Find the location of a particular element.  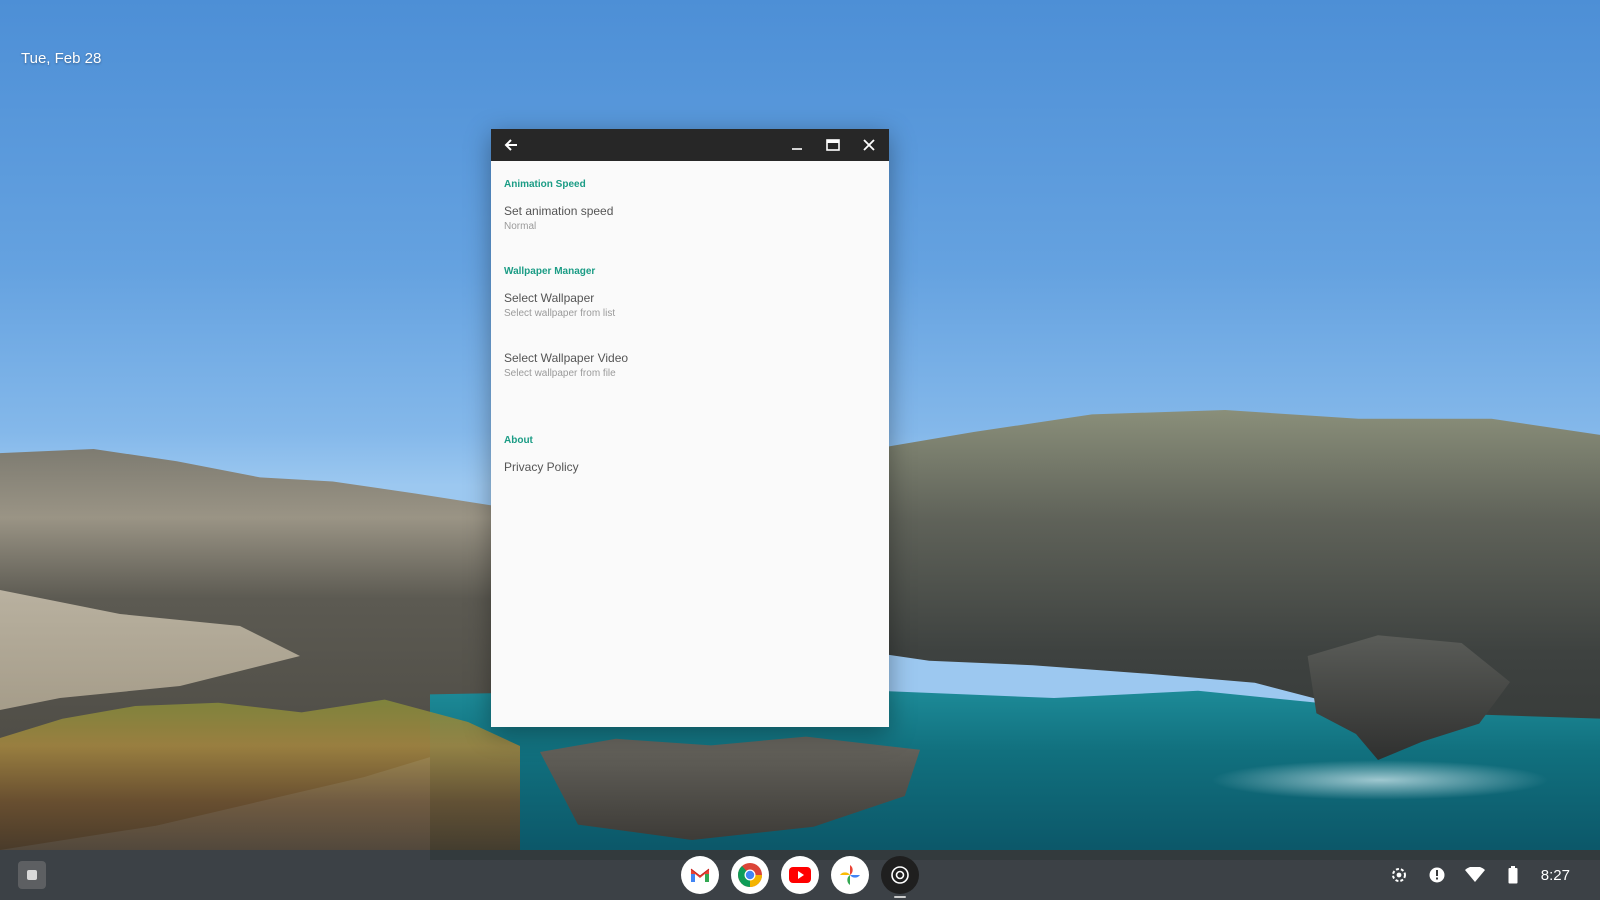

close-icon is located at coordinates (869, 145).